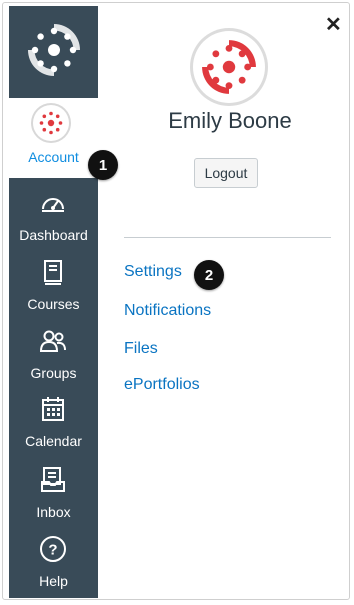 This screenshot has width=354, height=605. Describe the element at coordinates (53, 565) in the screenshot. I see `nav-item-help: ? Help` at that location.